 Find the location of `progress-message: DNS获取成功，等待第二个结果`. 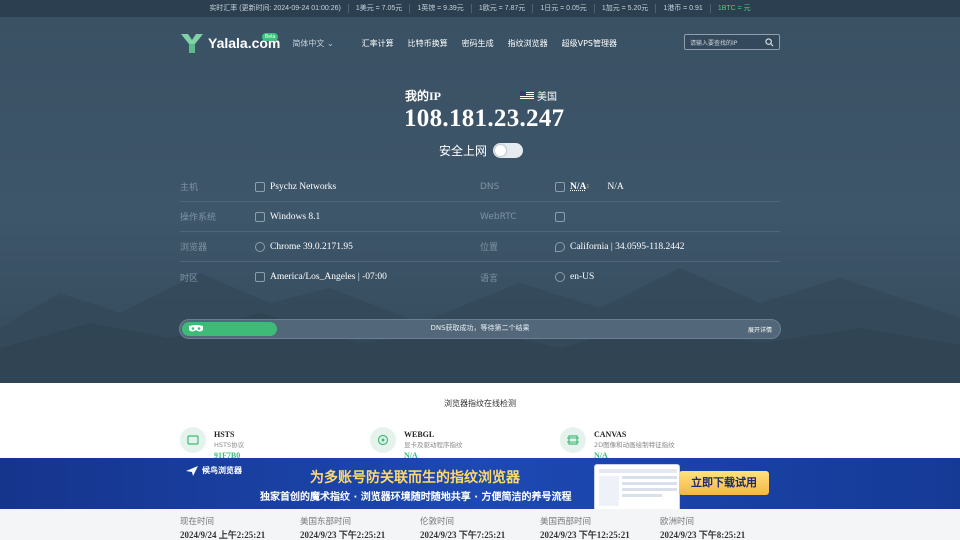

progress-message: DNS获取成功，等待第二个结果 is located at coordinates (480, 328).